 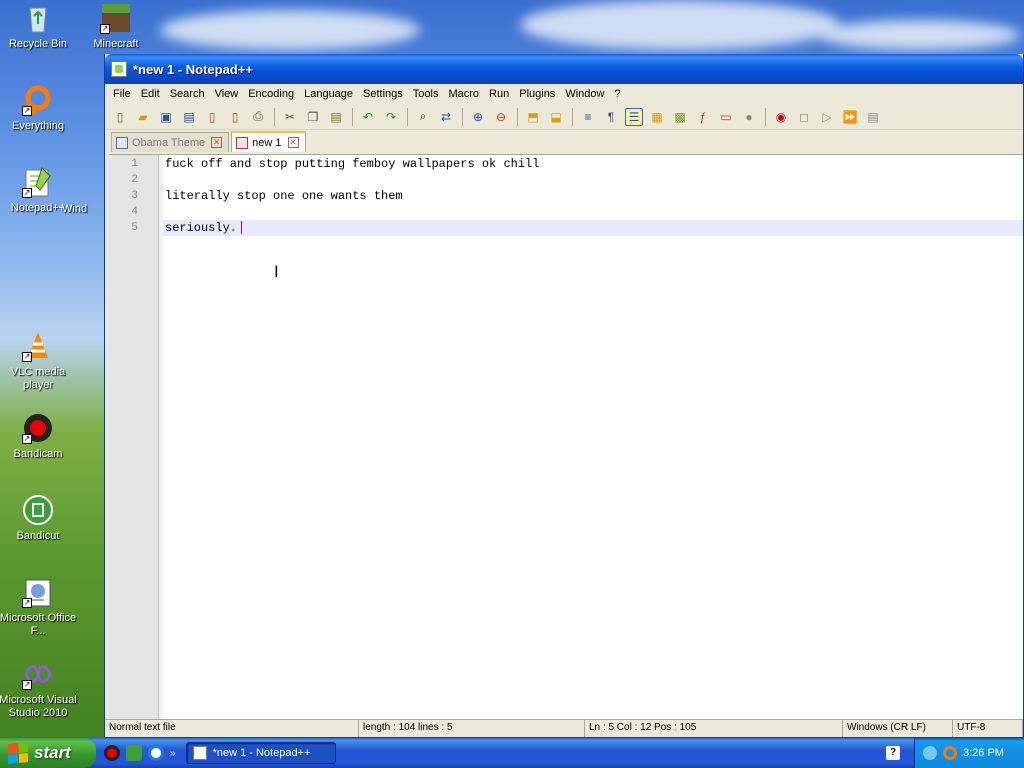 I want to click on taskbar-button-notepadpp: *new 1 - Notepad++, so click(x=260, y=753).